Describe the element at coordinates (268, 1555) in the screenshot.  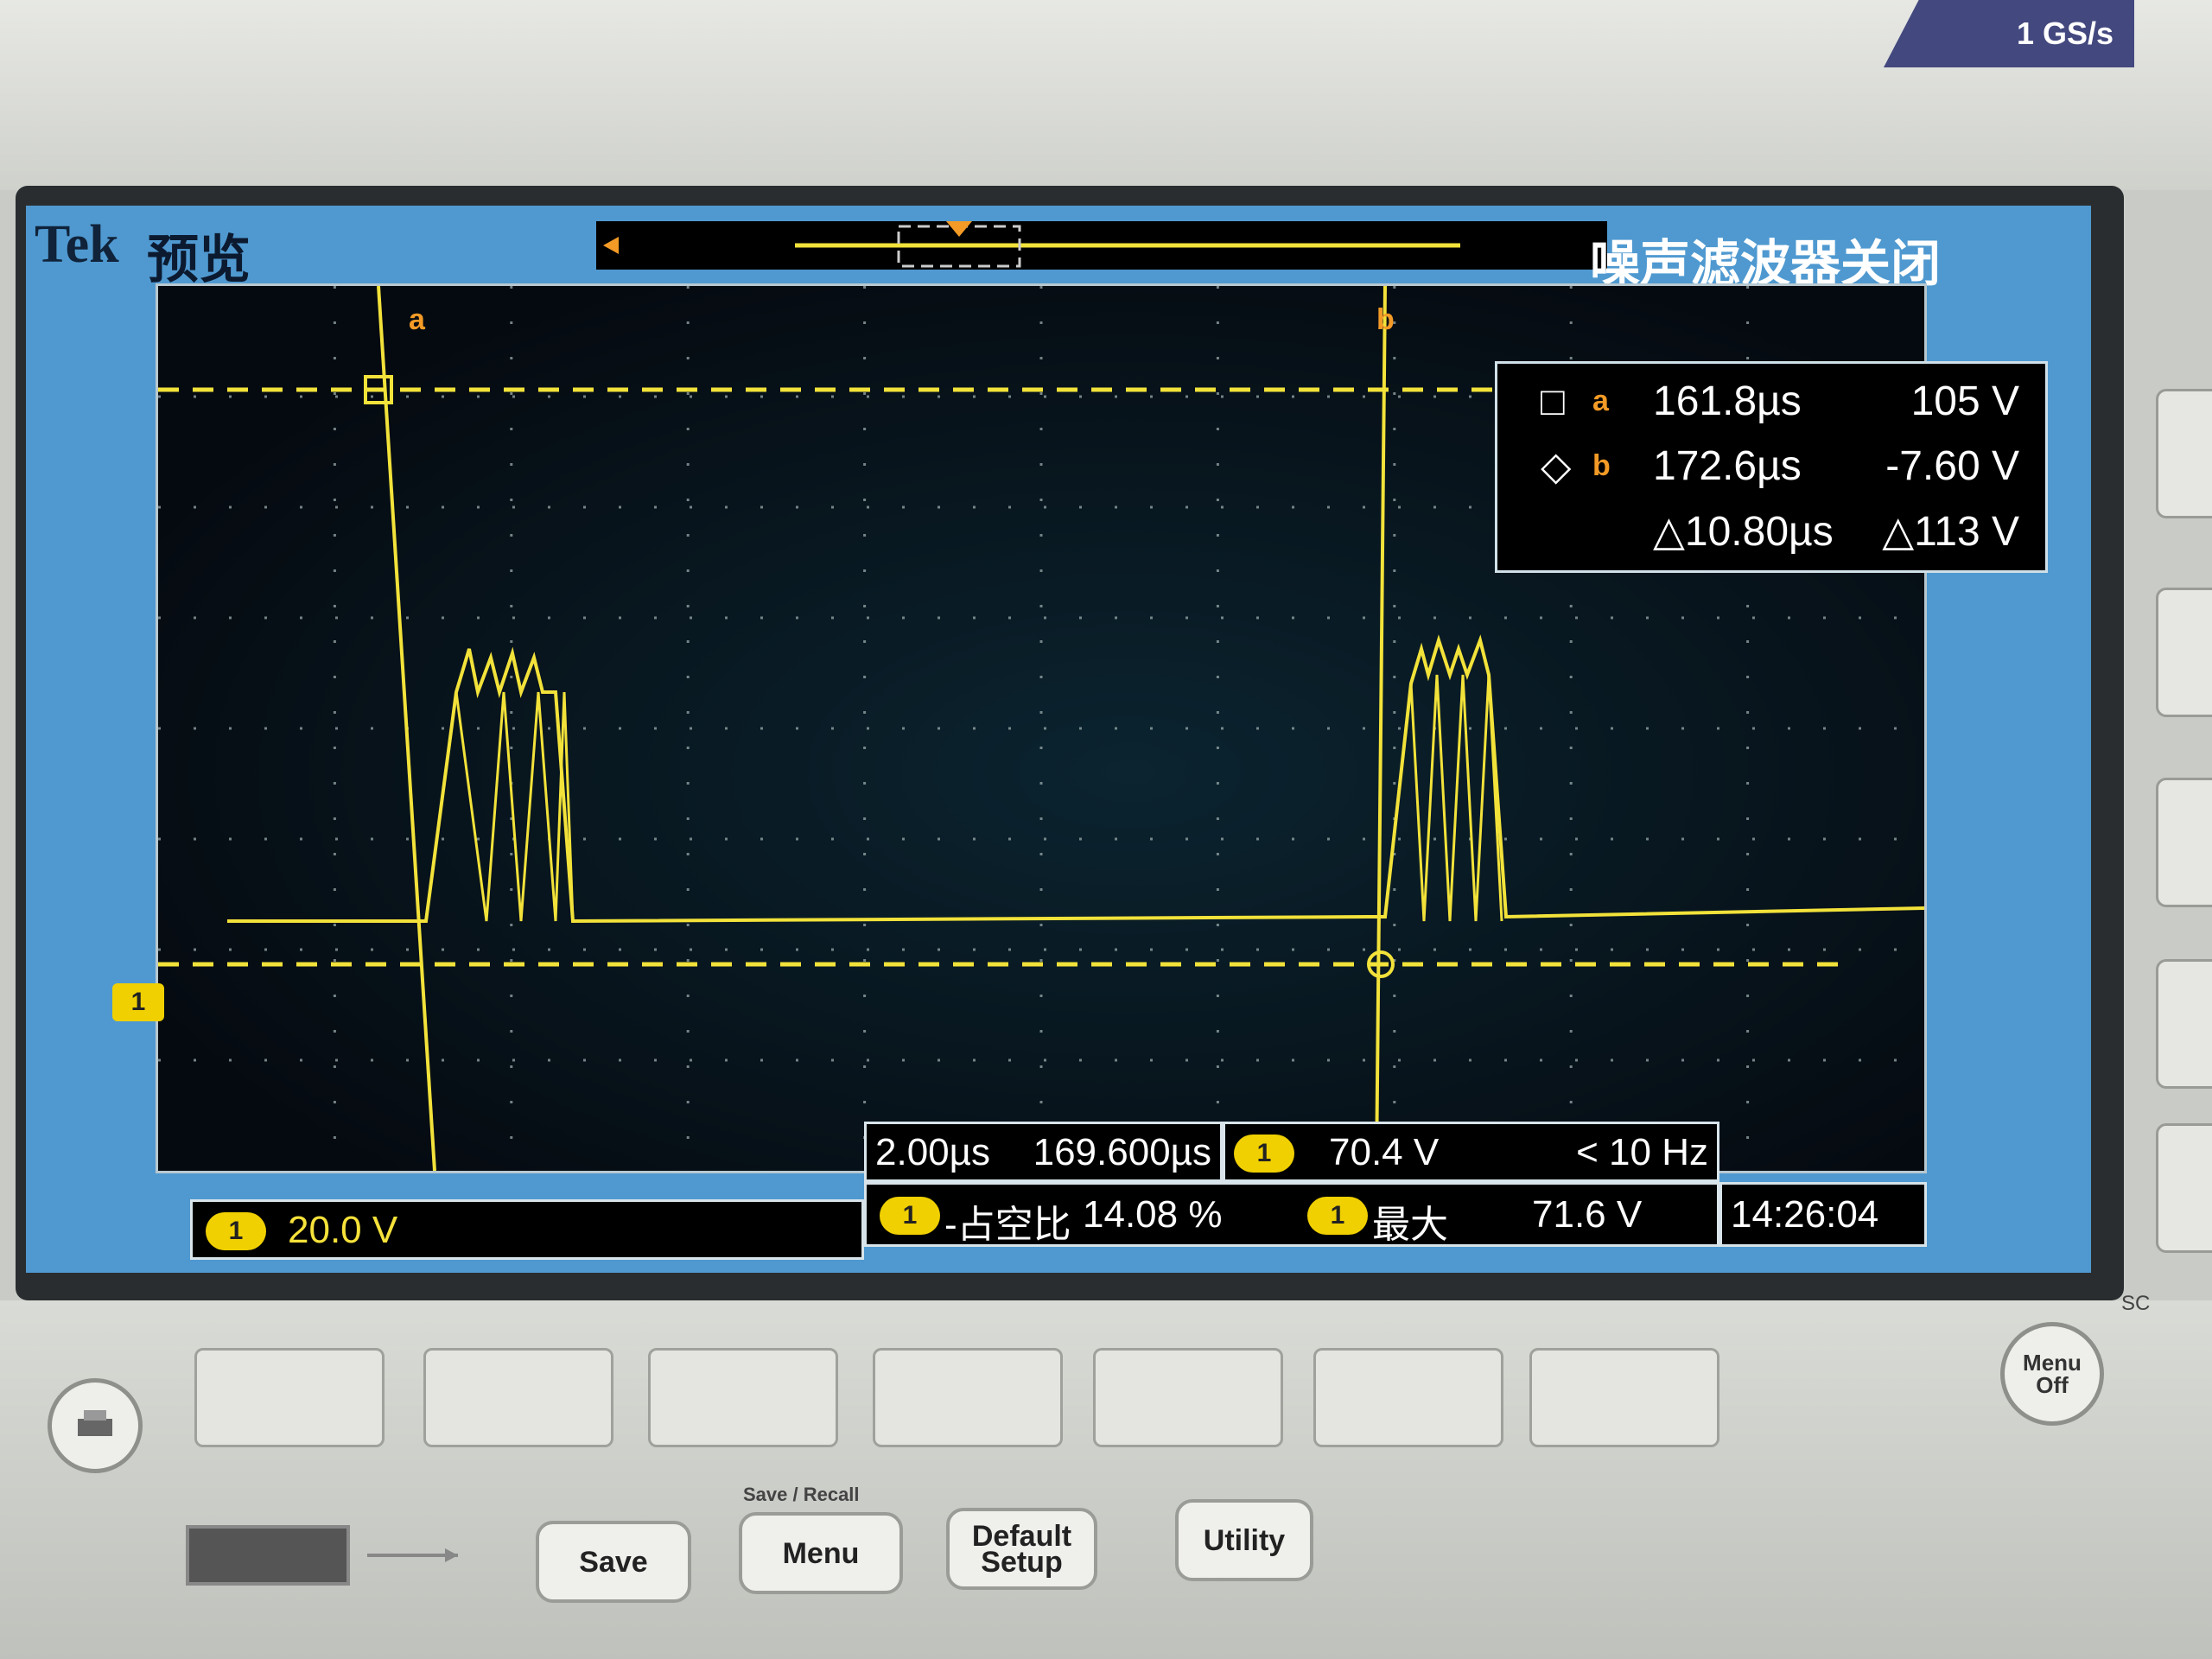
I see `usb-port` at that location.